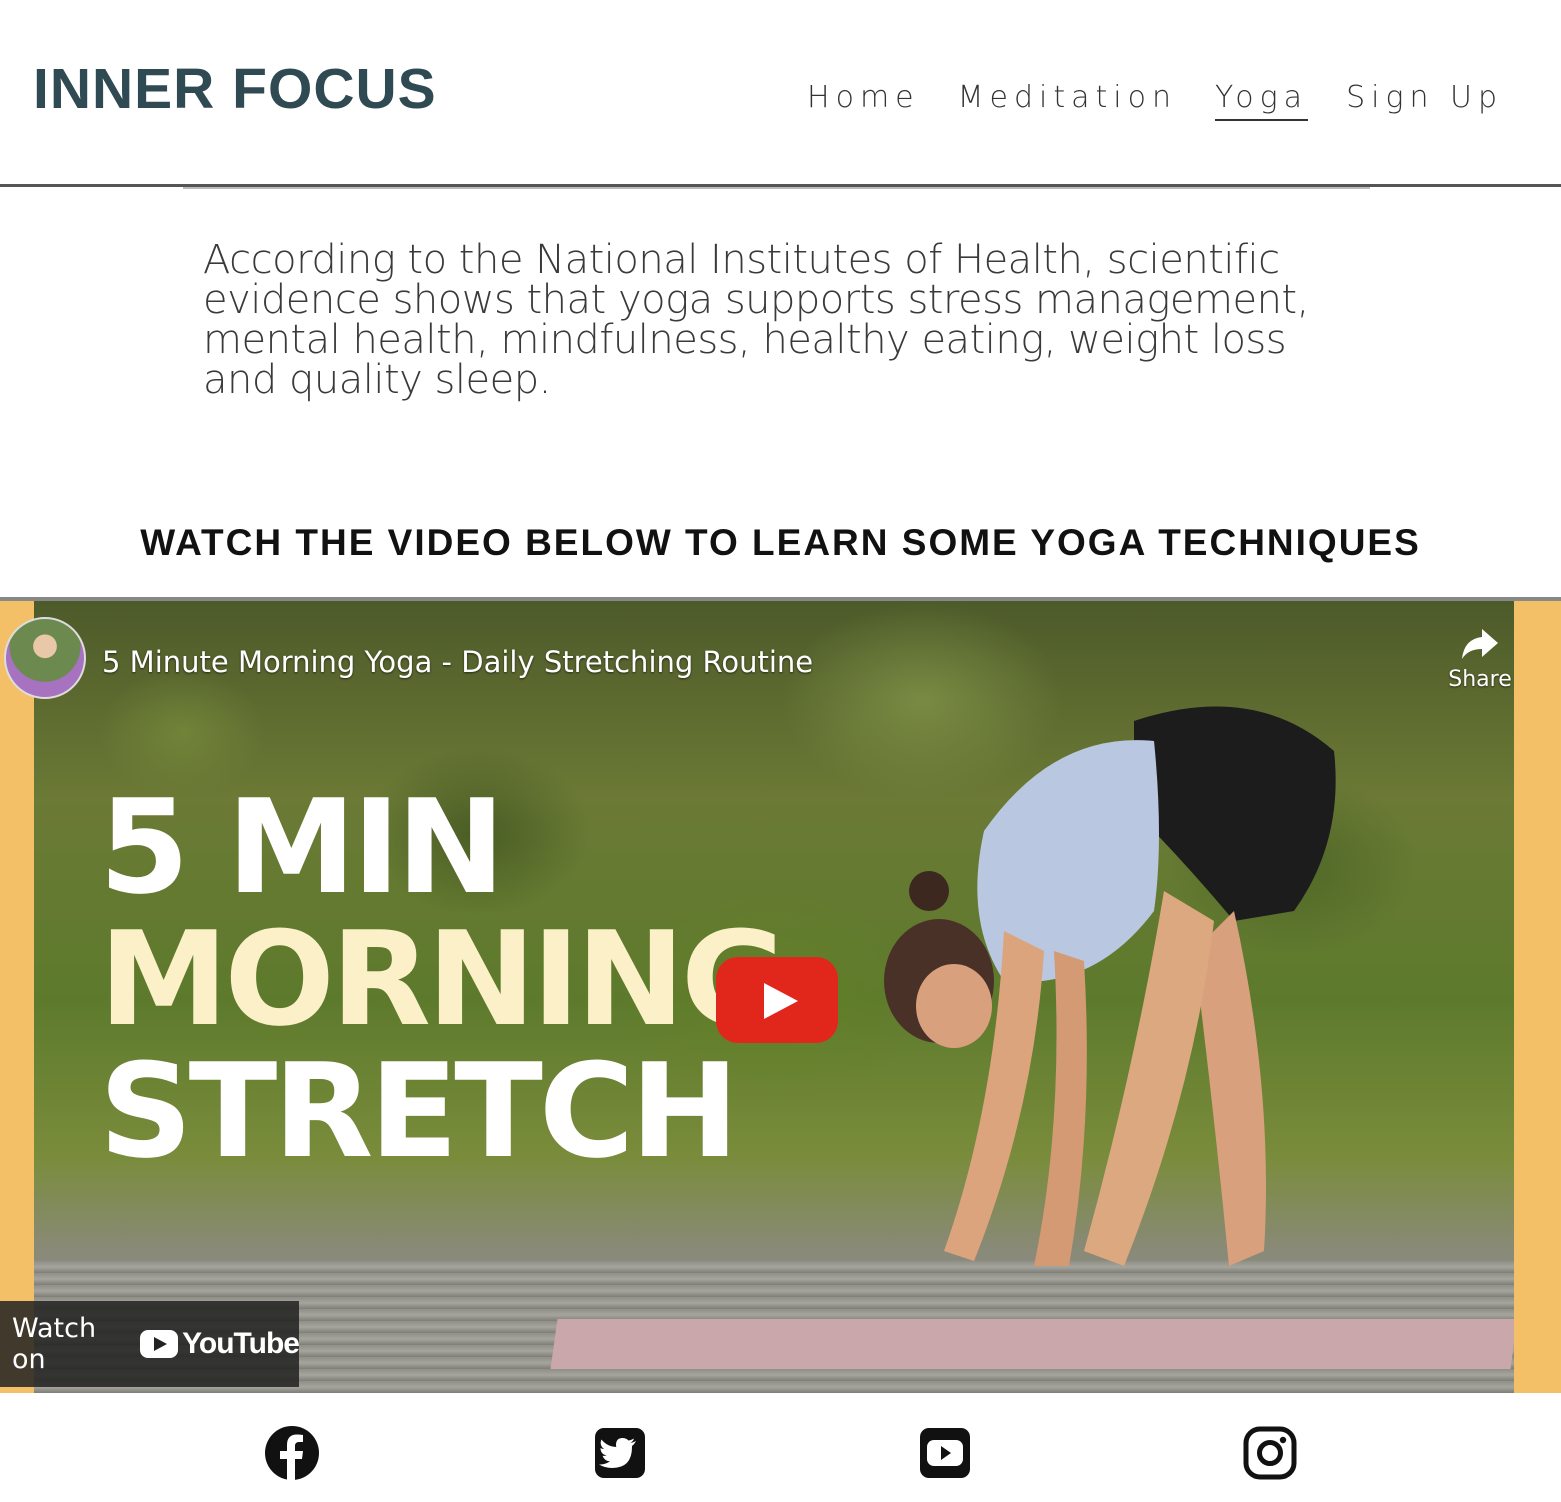 This screenshot has height=1502, width=1561. I want to click on instagram-icon, so click(1270, 1453).